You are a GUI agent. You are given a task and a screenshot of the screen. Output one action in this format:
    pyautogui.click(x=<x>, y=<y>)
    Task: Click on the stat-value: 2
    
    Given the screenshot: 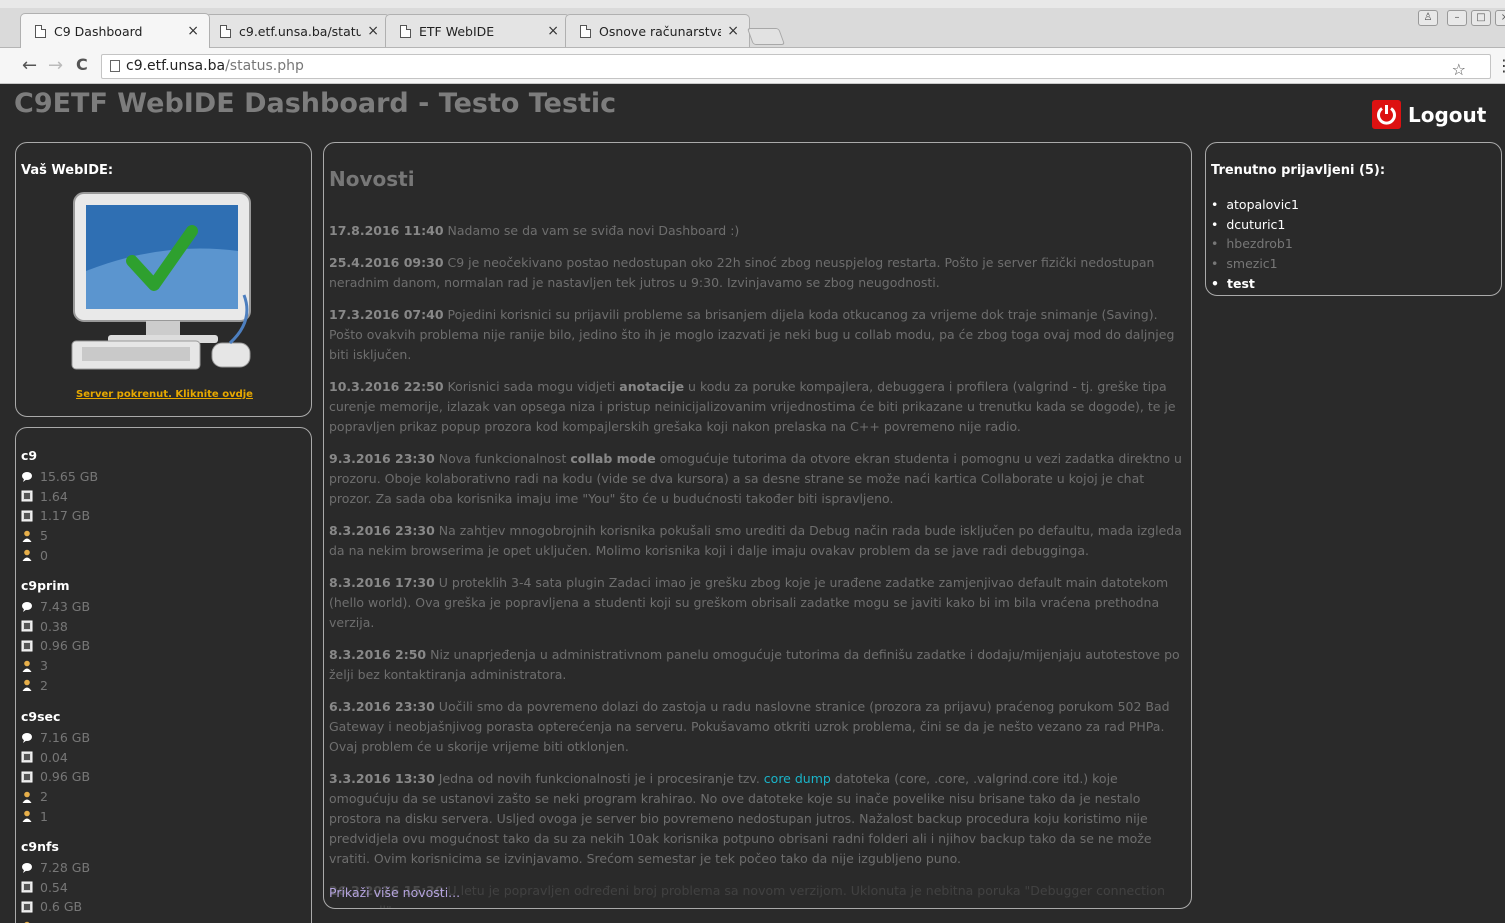 What is the action you would take?
    pyautogui.click(x=44, y=797)
    